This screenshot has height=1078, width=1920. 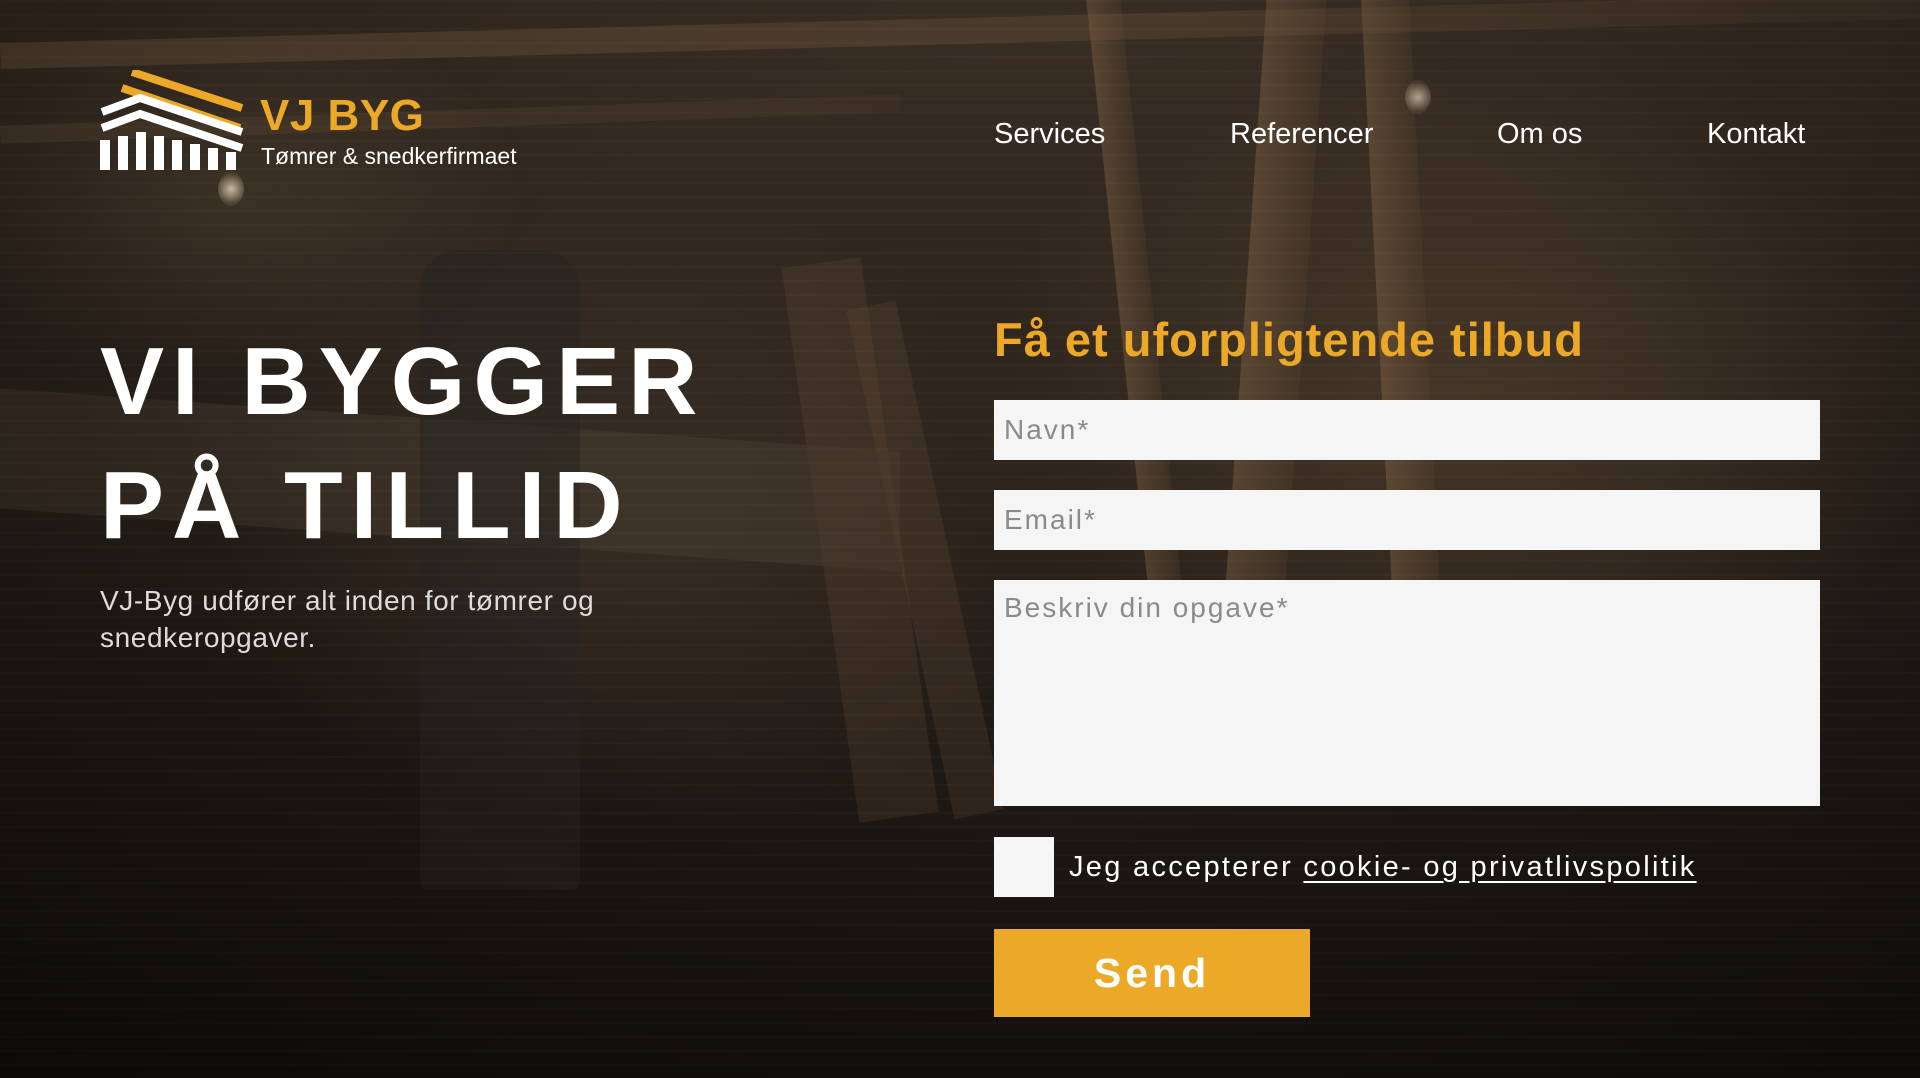 What do you see at coordinates (1289, 339) in the screenshot?
I see `form-title: Få et uforpligtende tilbud` at bounding box center [1289, 339].